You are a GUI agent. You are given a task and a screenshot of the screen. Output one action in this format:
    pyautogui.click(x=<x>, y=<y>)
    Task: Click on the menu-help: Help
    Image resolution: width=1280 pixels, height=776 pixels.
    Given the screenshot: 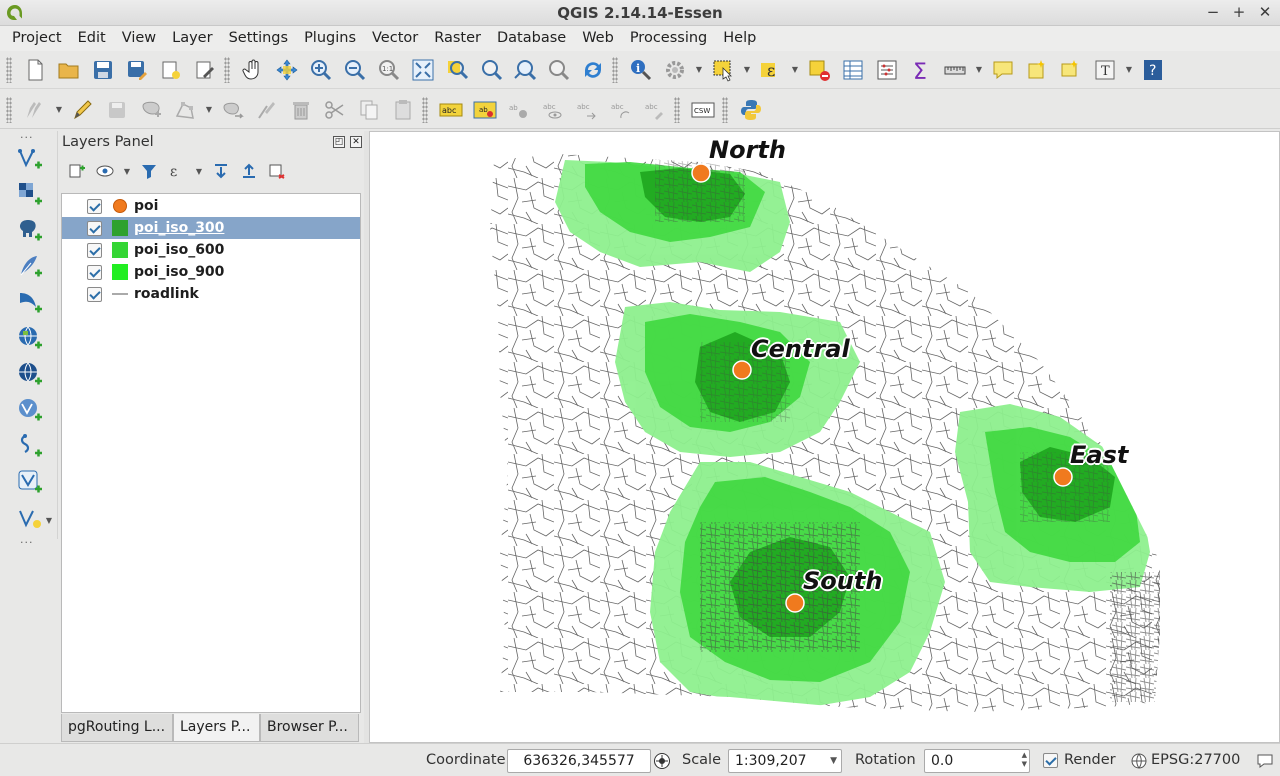 What is the action you would take?
    pyautogui.click(x=739, y=38)
    